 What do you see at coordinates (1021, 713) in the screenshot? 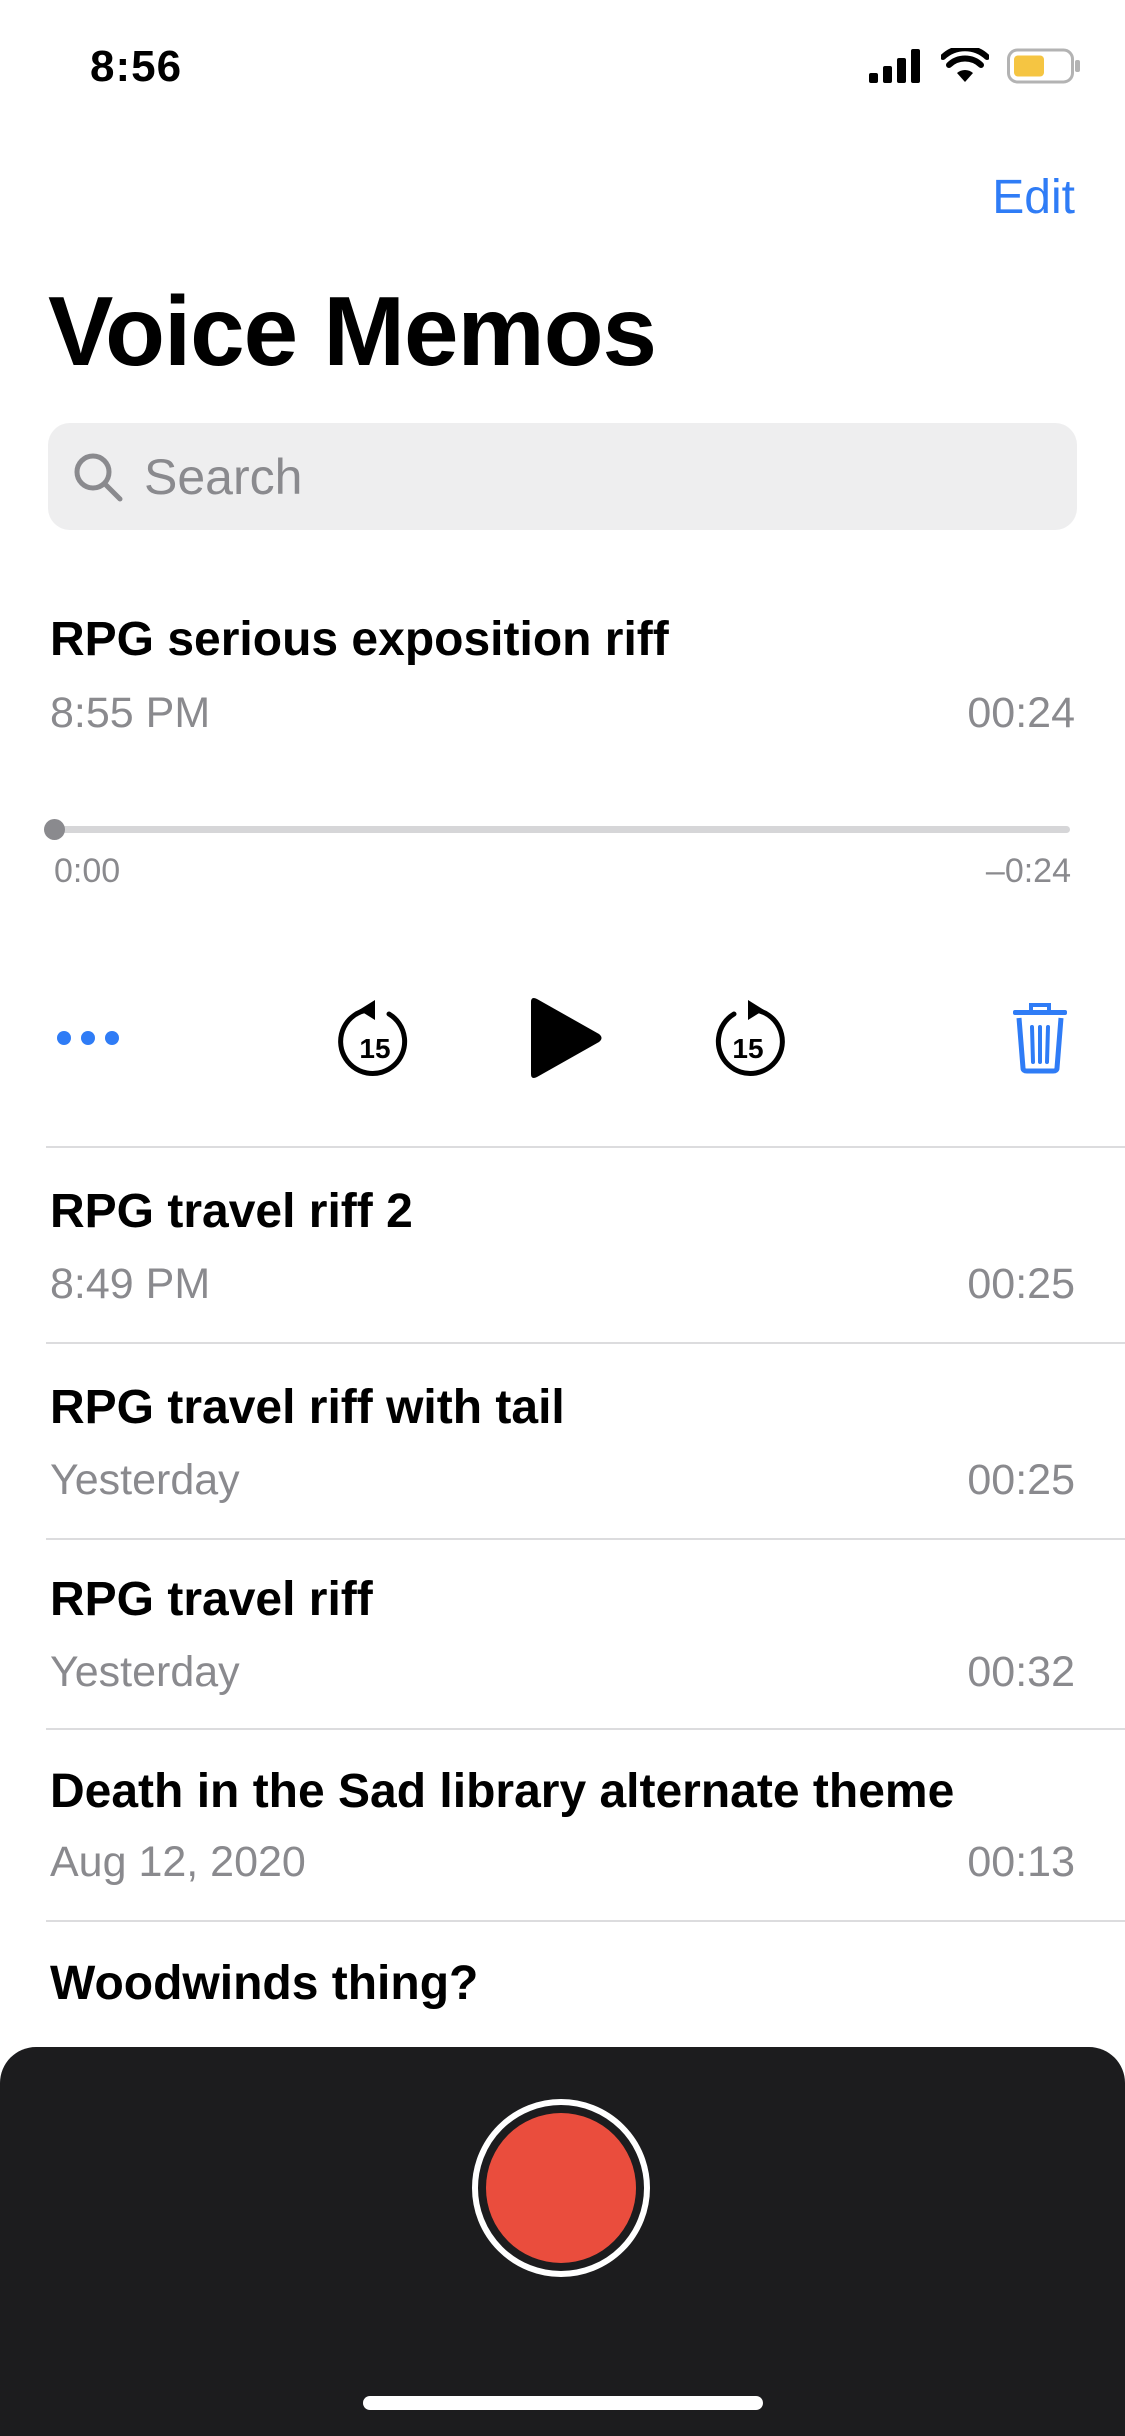
I see `memo-duration: 00:24` at bounding box center [1021, 713].